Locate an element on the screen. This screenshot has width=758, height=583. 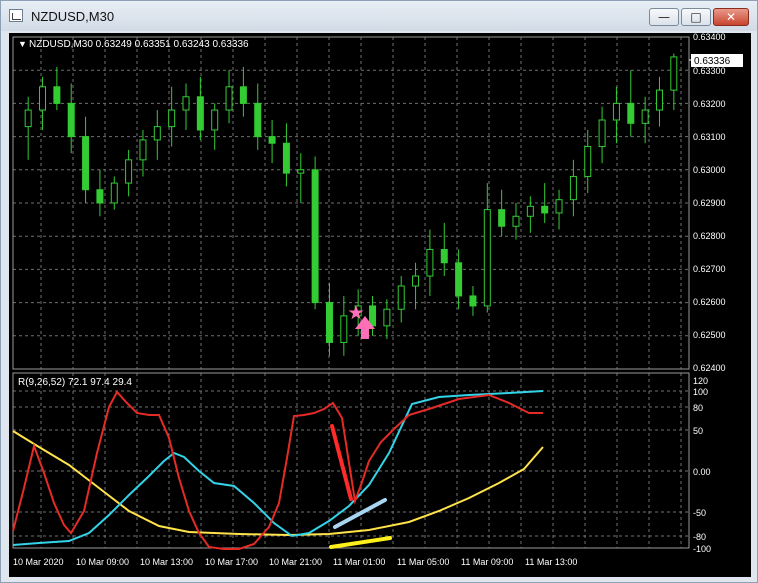
time-tick: 10 Mar 17:00 is located at coordinates (231, 562).